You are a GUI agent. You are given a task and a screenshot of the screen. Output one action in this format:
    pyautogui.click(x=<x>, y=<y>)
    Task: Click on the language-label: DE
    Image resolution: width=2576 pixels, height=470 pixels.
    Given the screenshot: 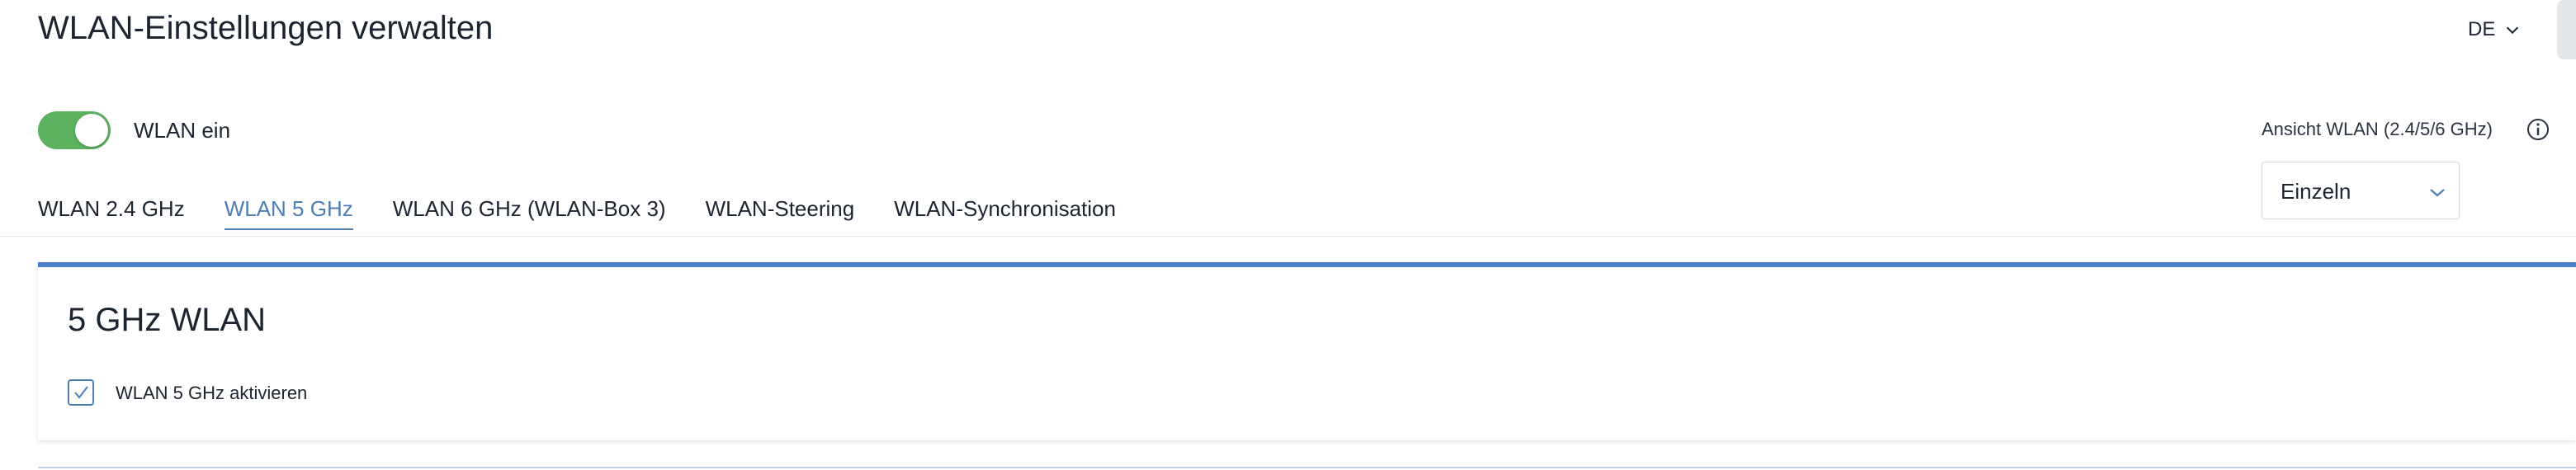 What is the action you would take?
    pyautogui.click(x=2482, y=29)
    